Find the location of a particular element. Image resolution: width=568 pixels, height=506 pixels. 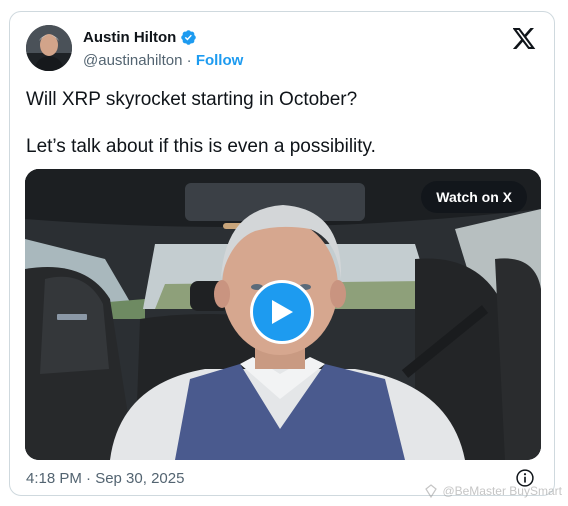

post-timestamp: 4:18 PM · Sep 30, 2025 is located at coordinates (105, 478).